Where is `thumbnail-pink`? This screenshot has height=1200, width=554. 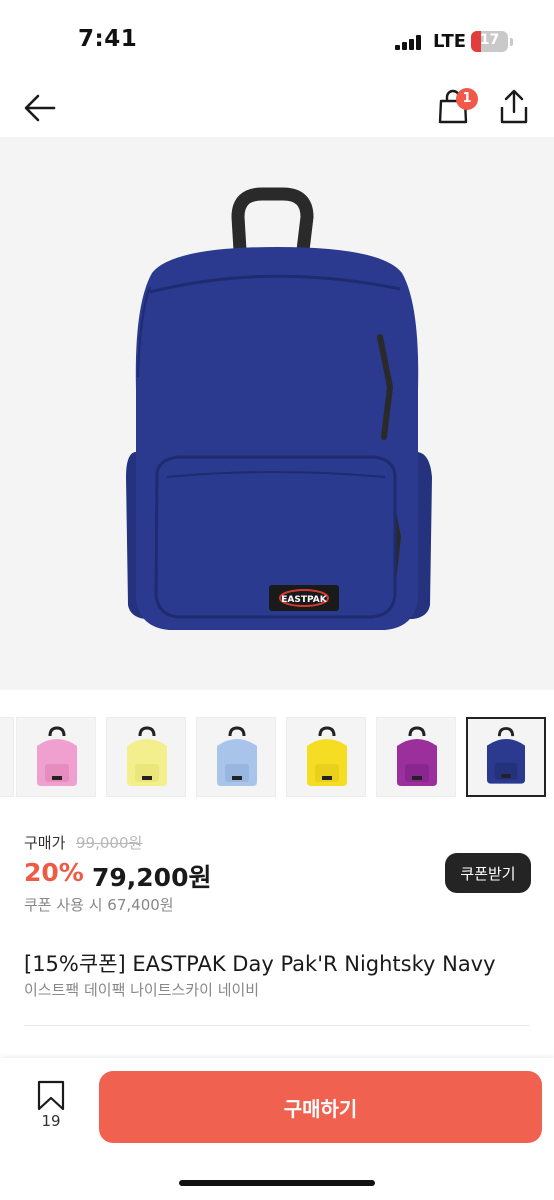
thumbnail-pink is located at coordinates (56, 757).